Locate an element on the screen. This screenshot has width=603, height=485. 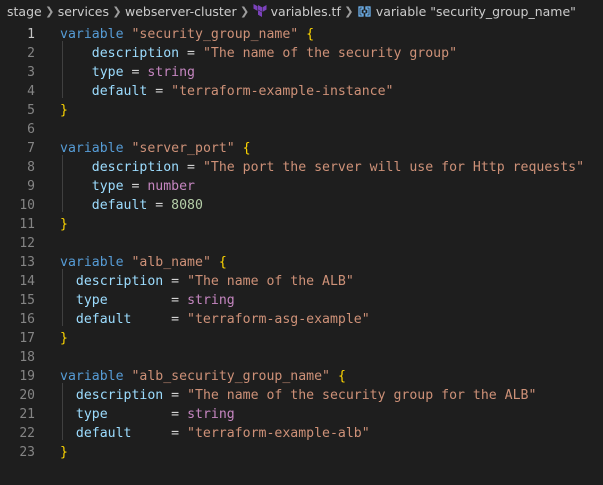
code-line: 14 description = "The name of the ALB" is located at coordinates (301, 281).